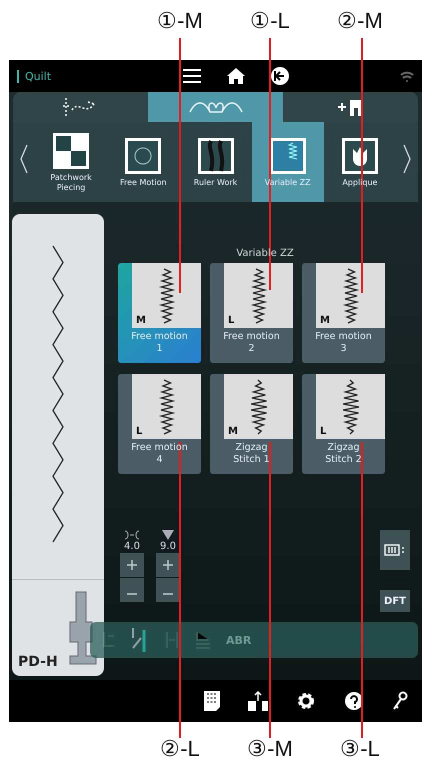 The width and height of the screenshot is (422, 771). I want to click on stitch-length-value: 9.0, so click(168, 546).